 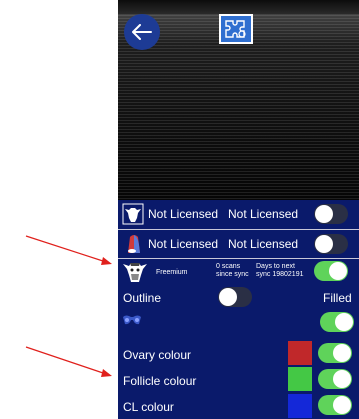 I want to click on sync-toggle, so click(x=331, y=271).